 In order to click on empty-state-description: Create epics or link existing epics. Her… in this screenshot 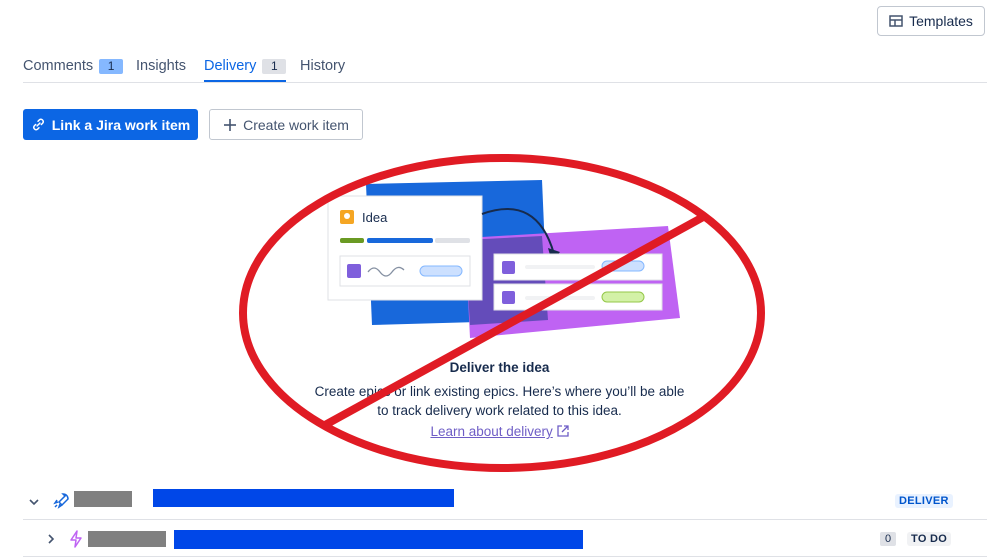, I will do `click(499, 401)`.